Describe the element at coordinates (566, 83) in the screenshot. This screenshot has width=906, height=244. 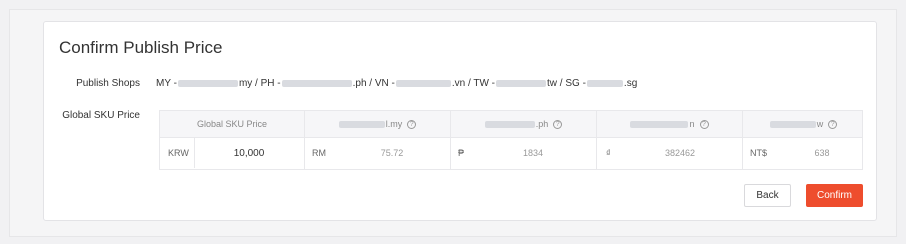
I see `shop-tw-suffix: tw / SG -` at that location.